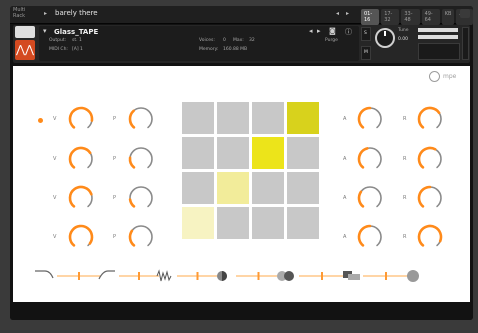 The width and height of the screenshot is (478, 333). What do you see at coordinates (58, 40) in the screenshot?
I see `output-label: Output:` at bounding box center [58, 40].